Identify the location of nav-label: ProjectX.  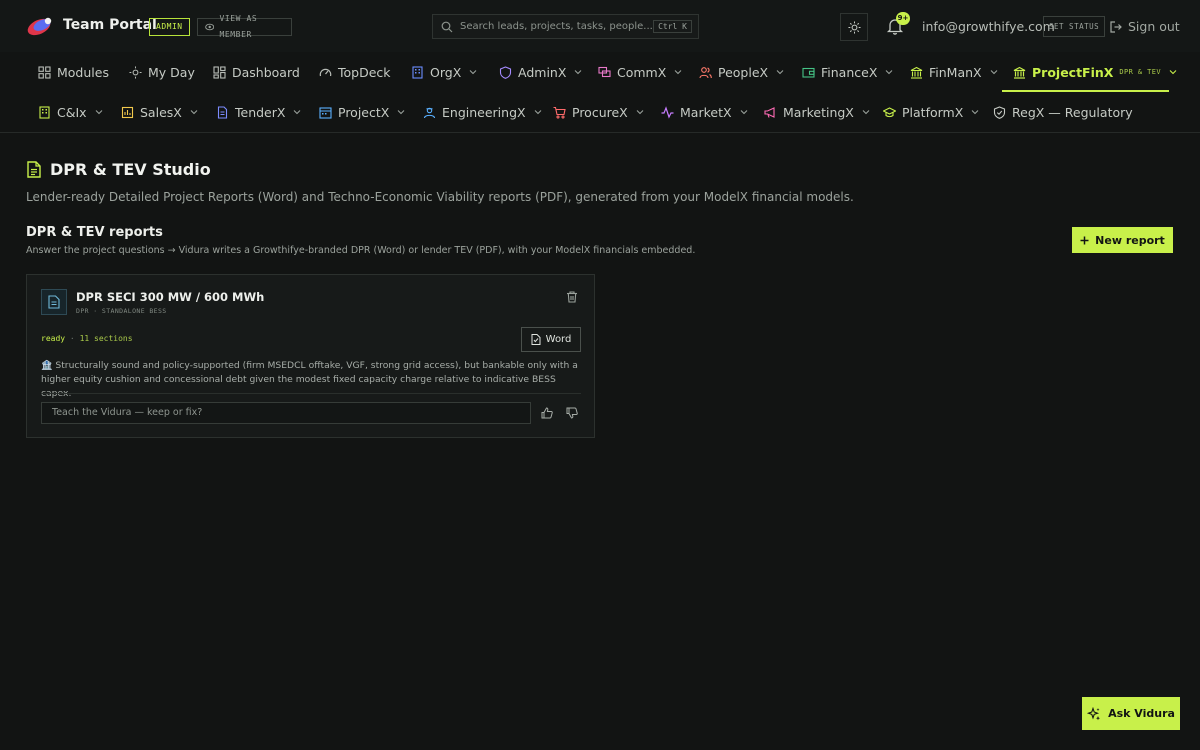
(364, 112).